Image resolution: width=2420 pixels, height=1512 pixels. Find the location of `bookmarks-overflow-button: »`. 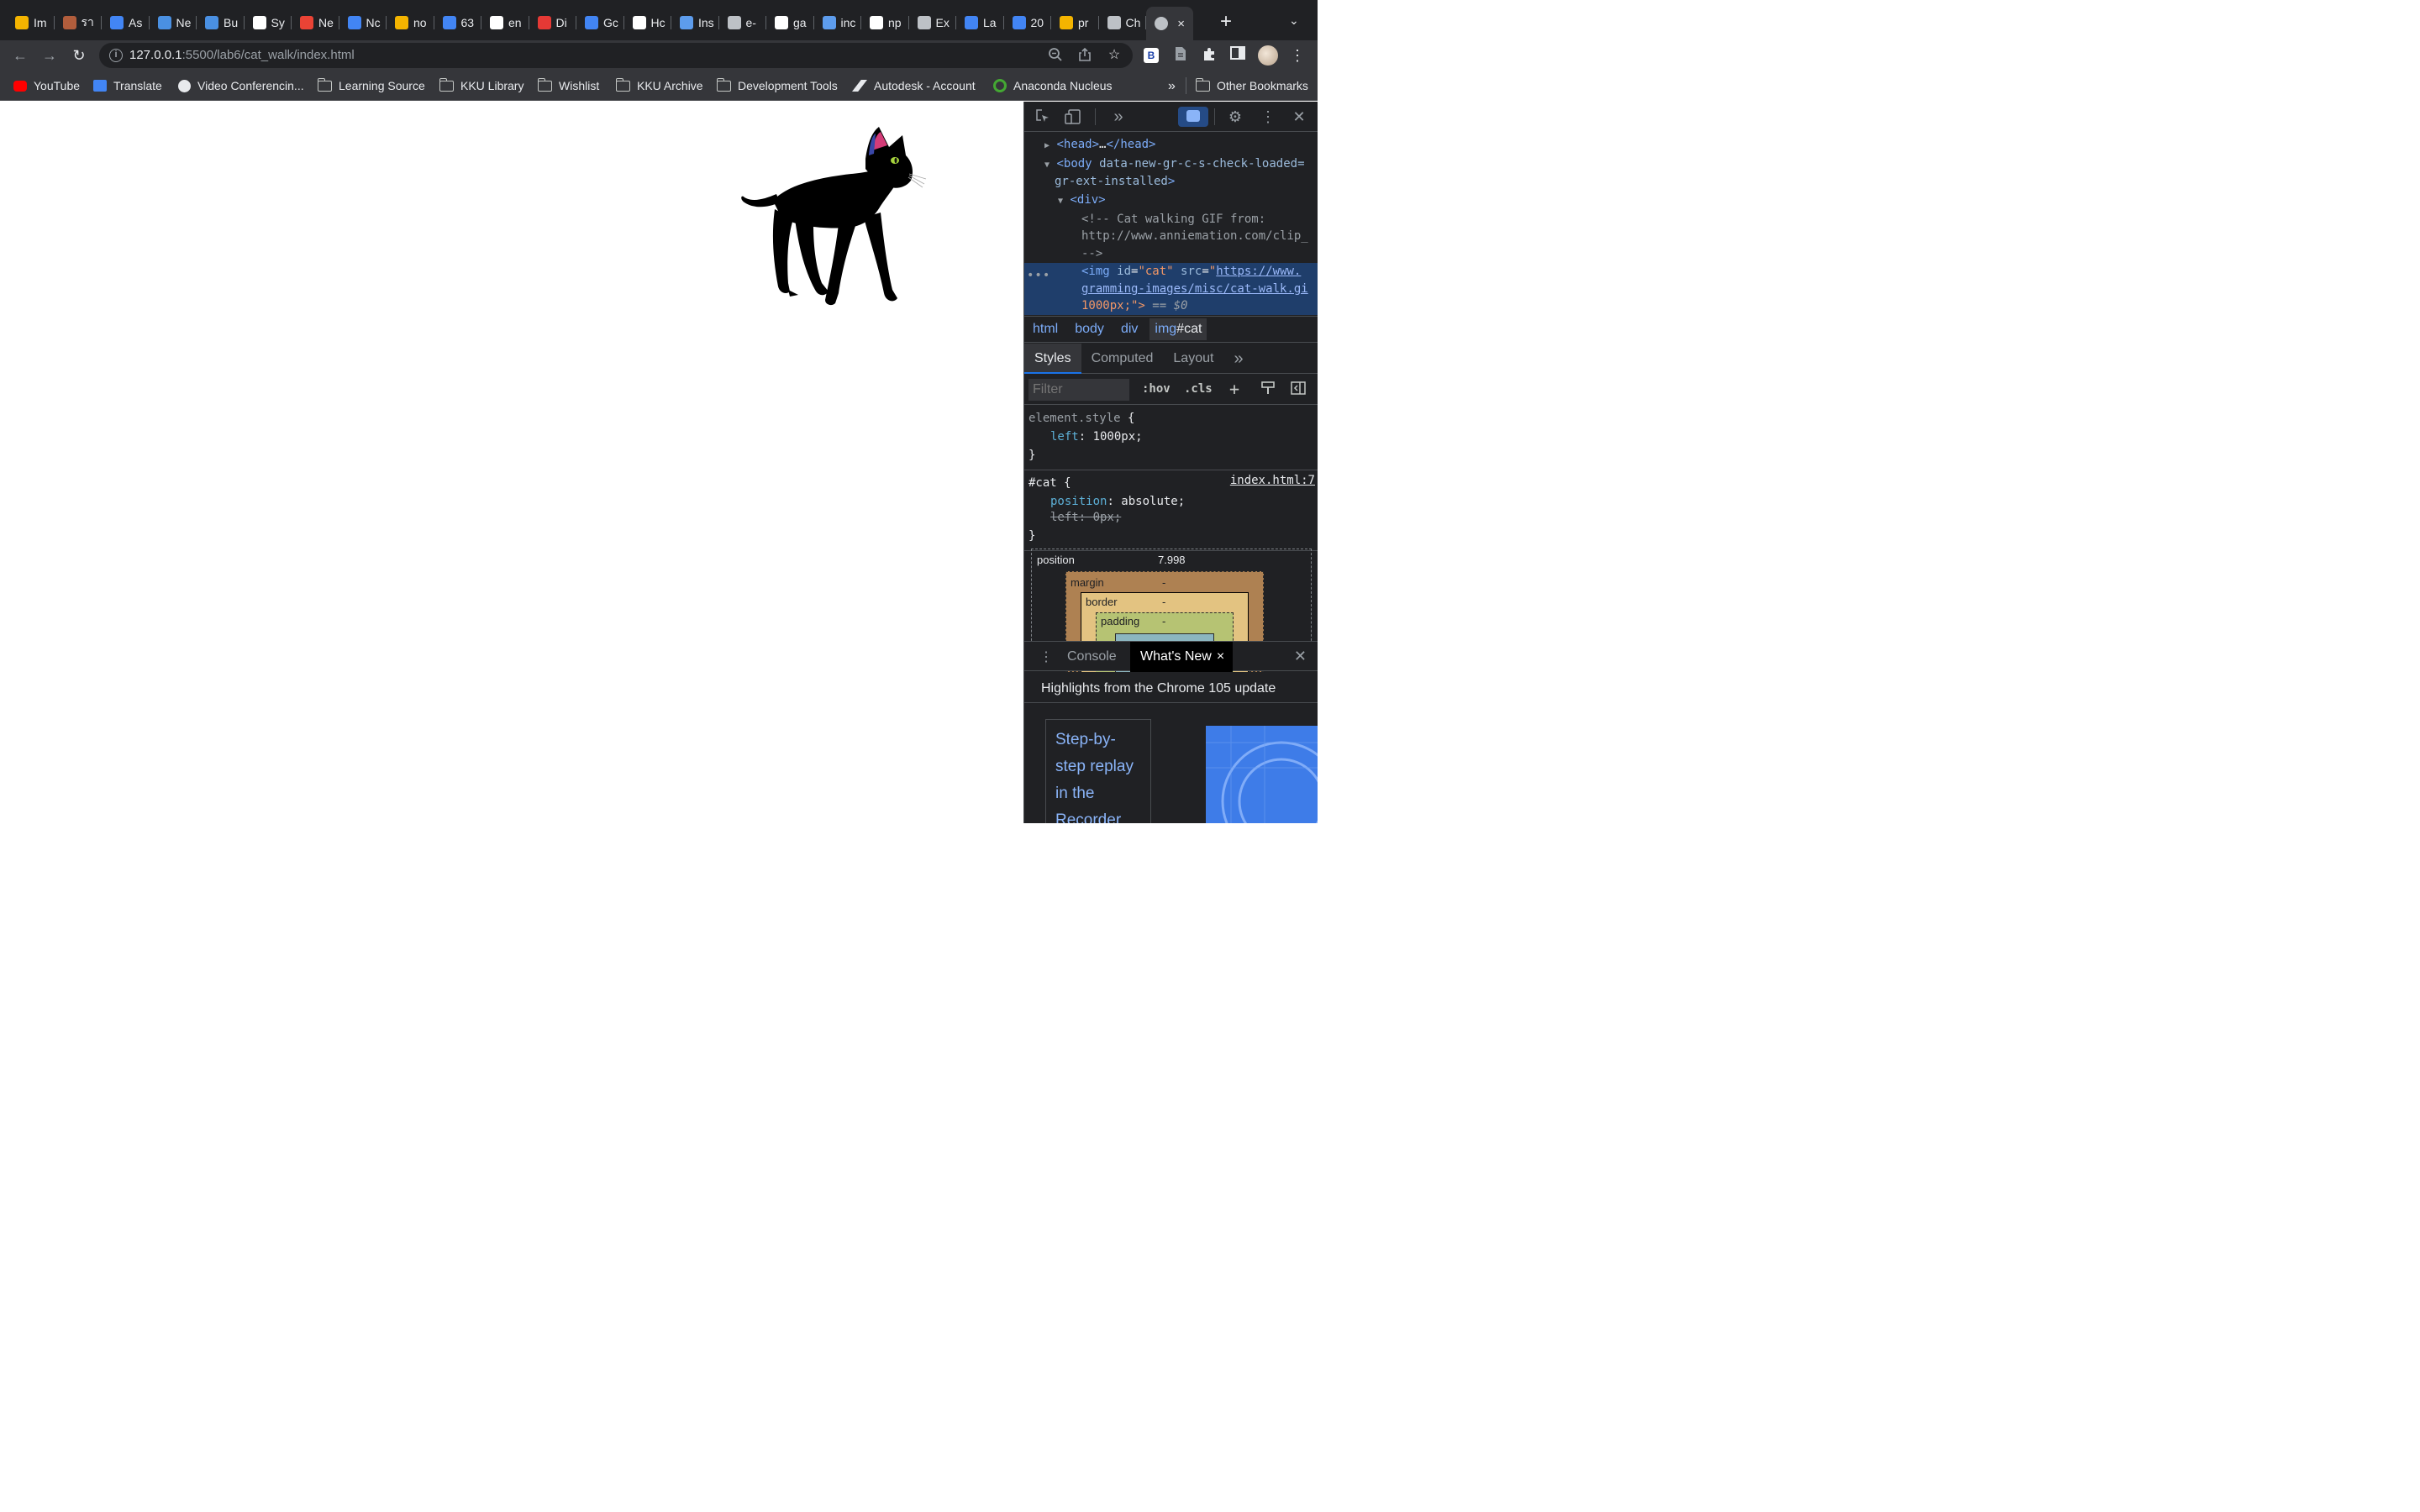

bookmarks-overflow-button: » is located at coordinates (1172, 86).